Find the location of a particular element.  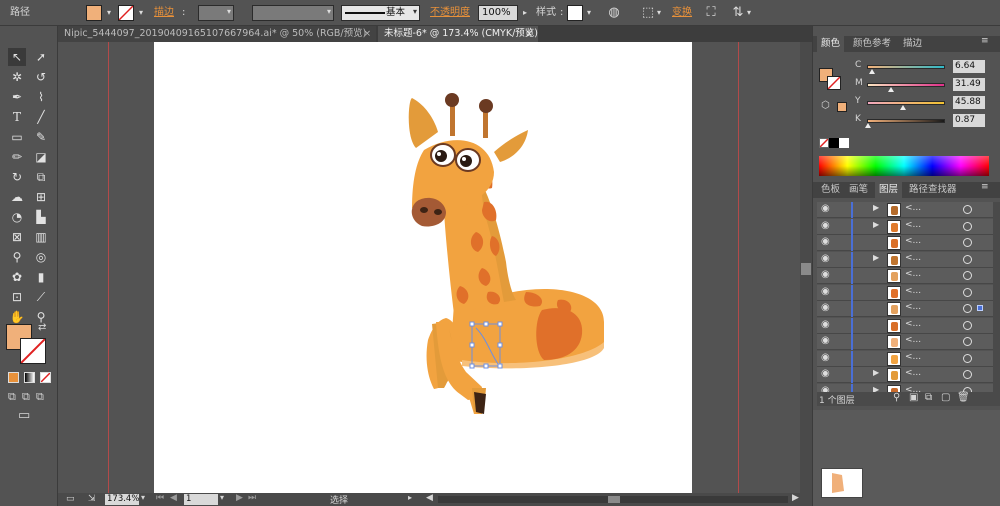

slider-black: K 0.87 is located at coordinates (927, 121).